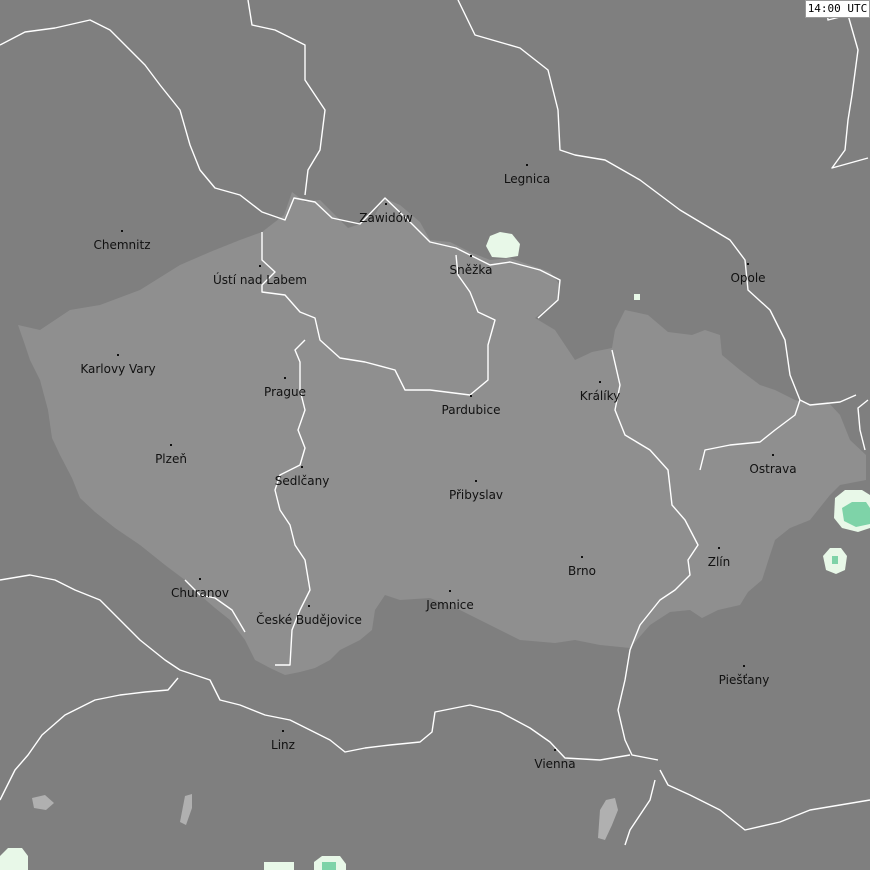 The height and width of the screenshot is (870, 870). I want to click on city-label: Ústí nad Labem, so click(260, 280).